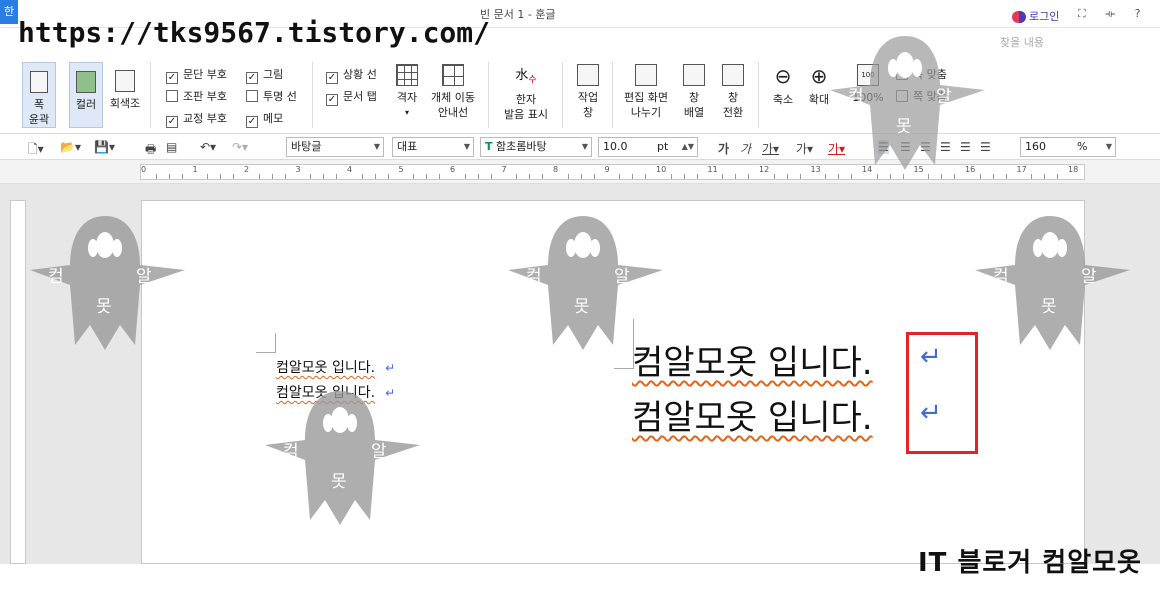  I want to click on login-button: 로그인, so click(1035, 16).